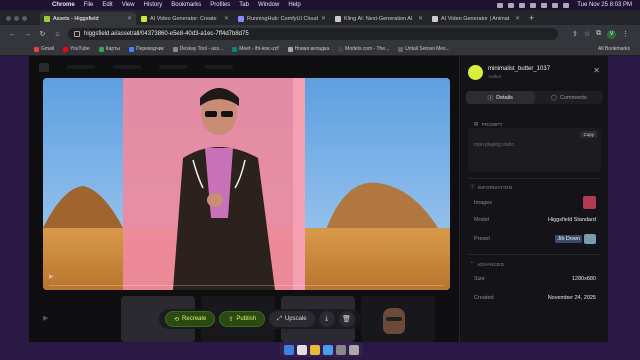  I want to click on page-logo-icon, so click(44, 67).